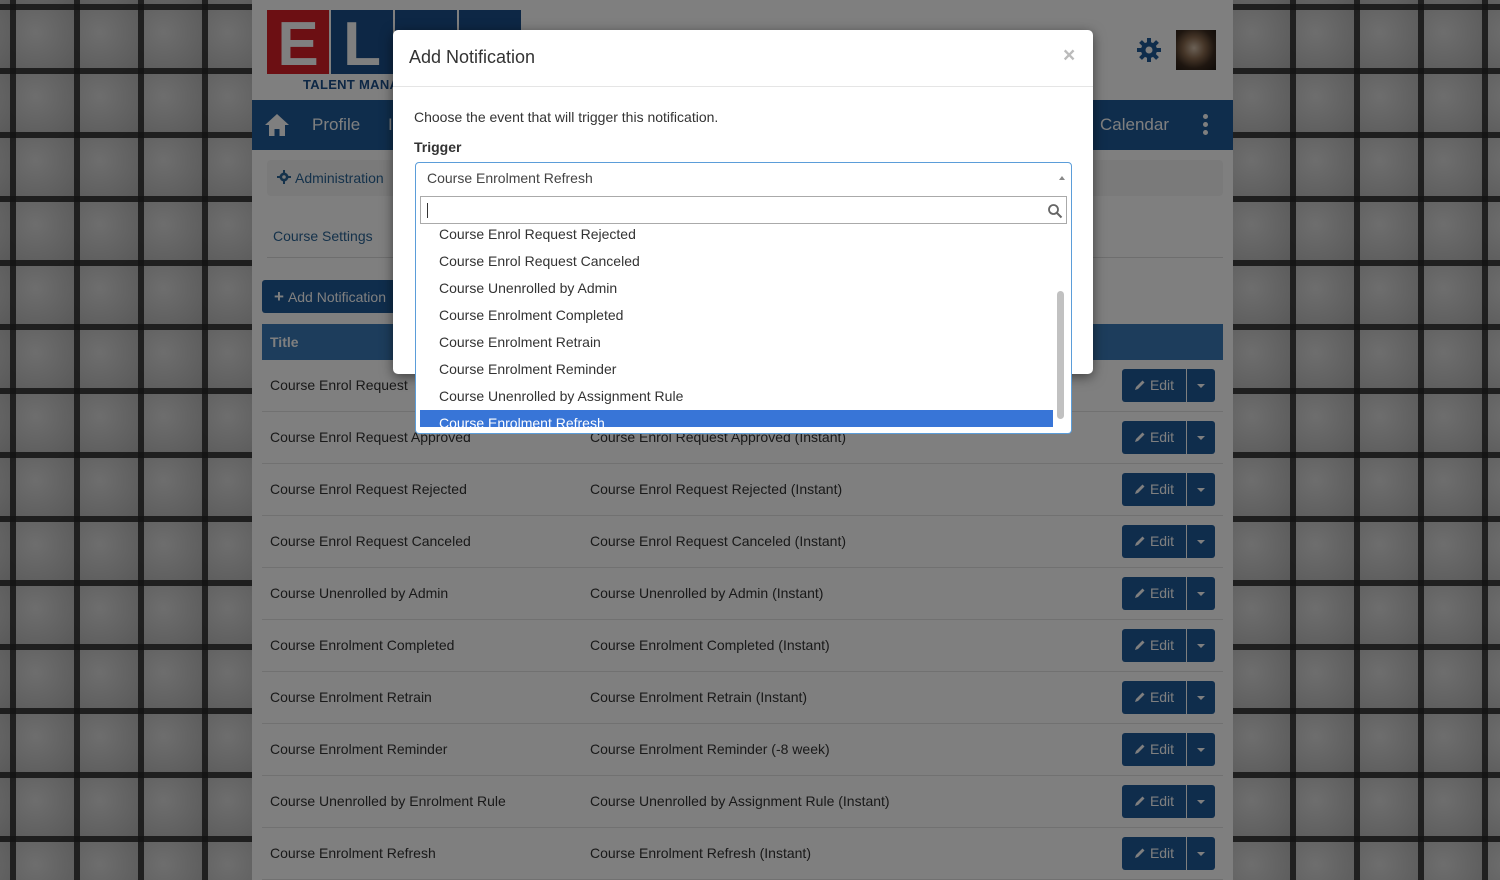 The height and width of the screenshot is (880, 1500). I want to click on trigger-option: Course Unenrolled by Admin, so click(736, 288).